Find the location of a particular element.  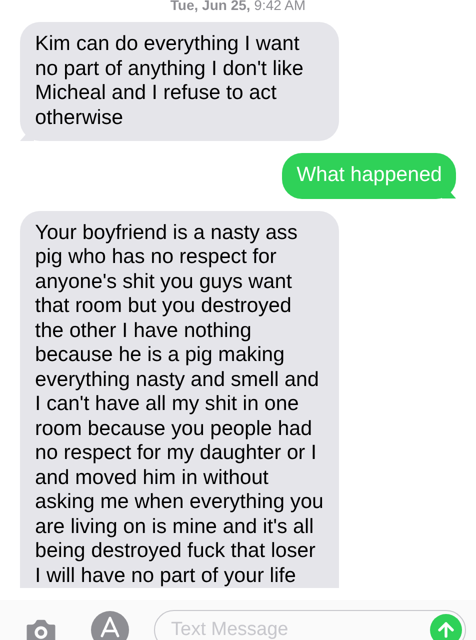

send-button is located at coordinates (446, 627).